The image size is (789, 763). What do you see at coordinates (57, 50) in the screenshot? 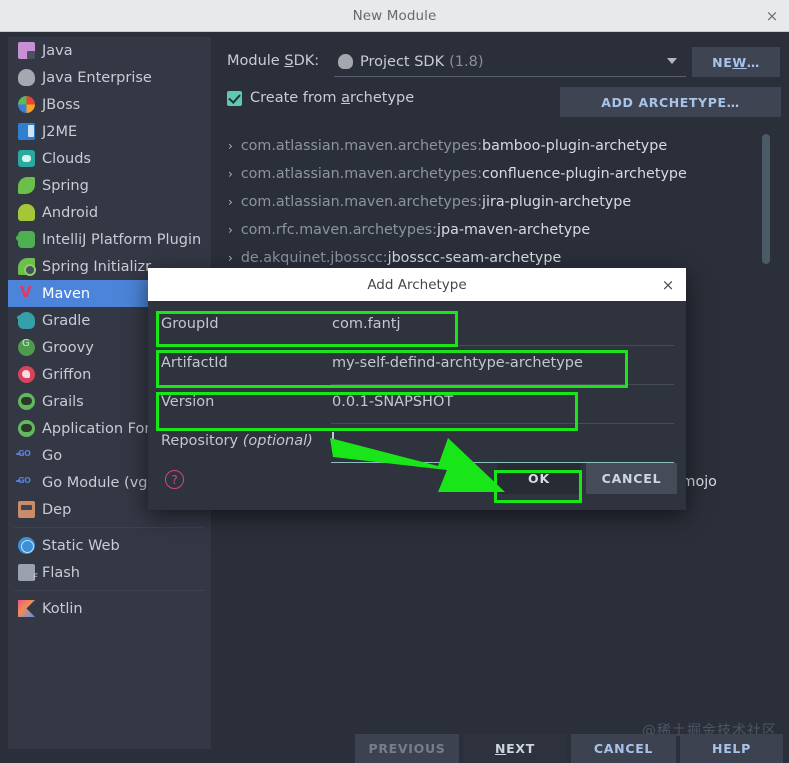
I see `sidebar-item-label: Java` at bounding box center [57, 50].